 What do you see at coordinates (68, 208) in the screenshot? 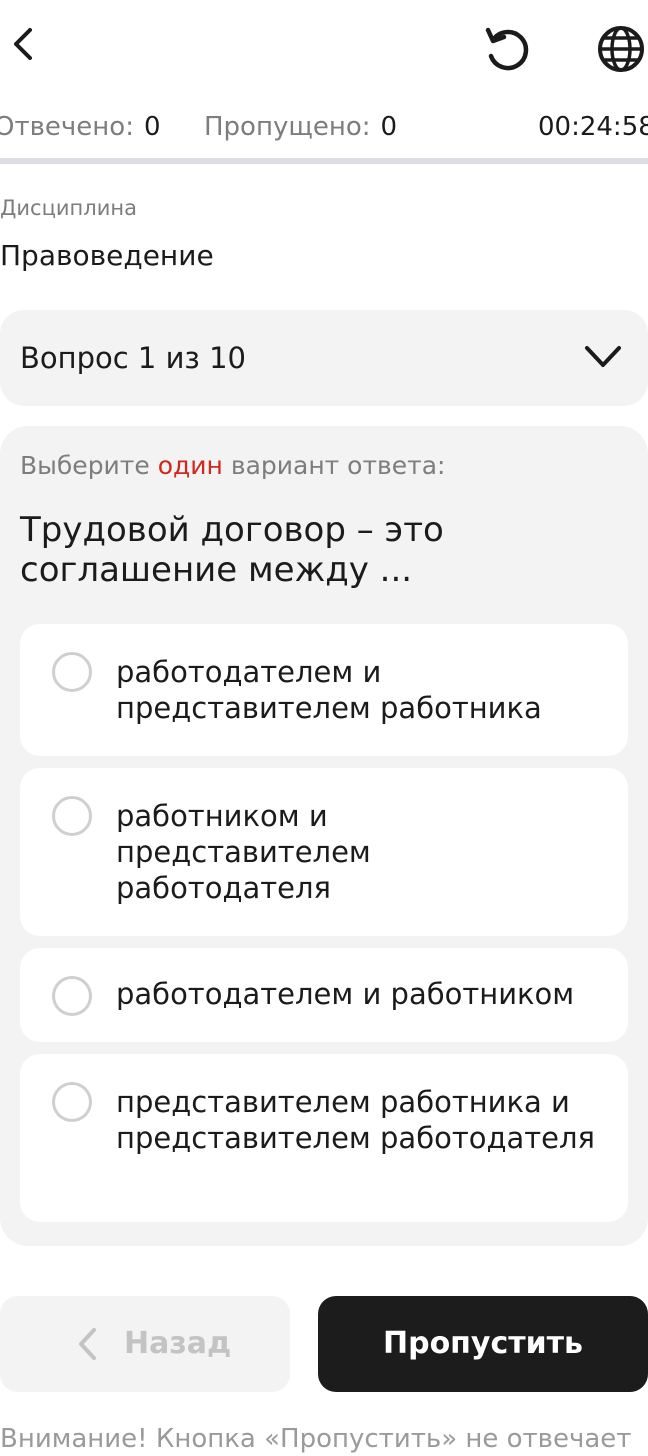
I see `discipline-label: Дисциплина` at bounding box center [68, 208].